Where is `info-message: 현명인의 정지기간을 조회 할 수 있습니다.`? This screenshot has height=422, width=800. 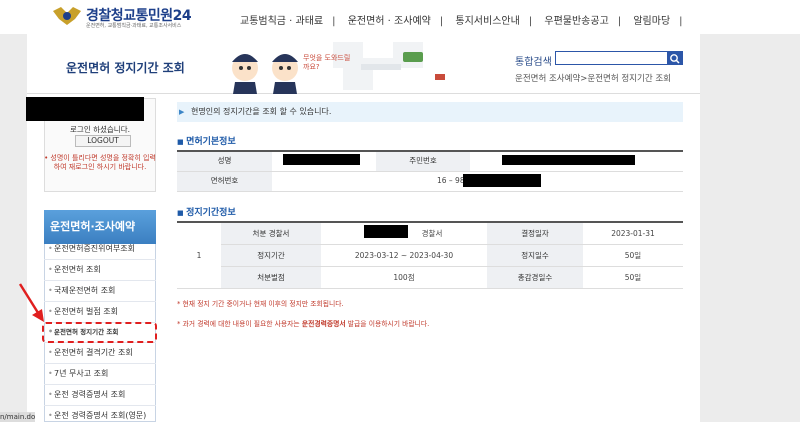 info-message: 현명인의 정지기간을 조회 할 수 있습니다. is located at coordinates (430, 112).